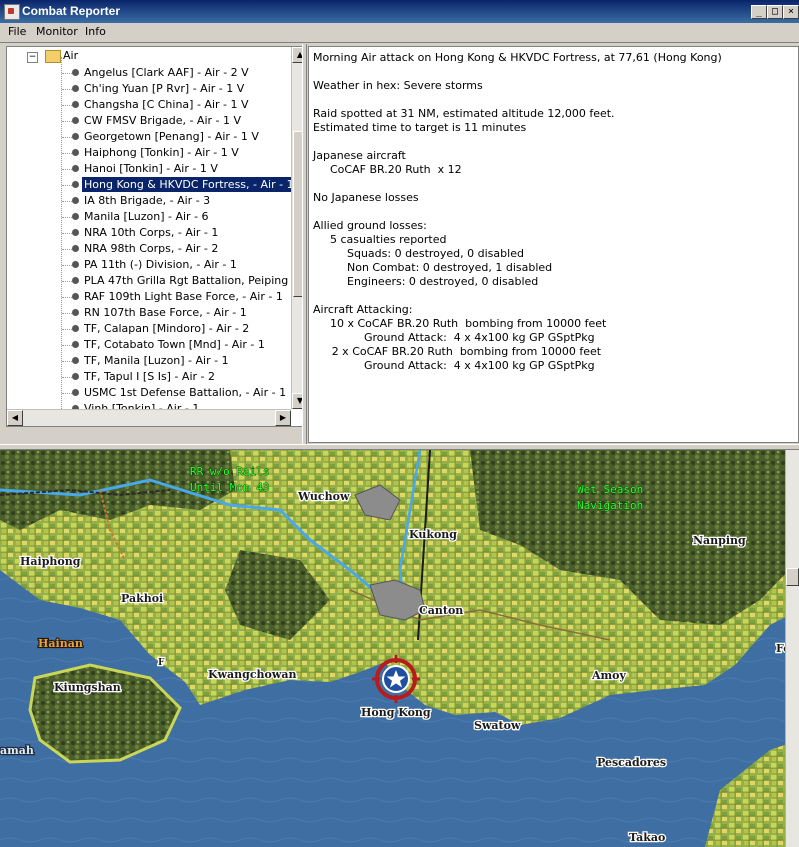  What do you see at coordinates (359, 155) in the screenshot?
I see `report-line: Japanese aircraft` at bounding box center [359, 155].